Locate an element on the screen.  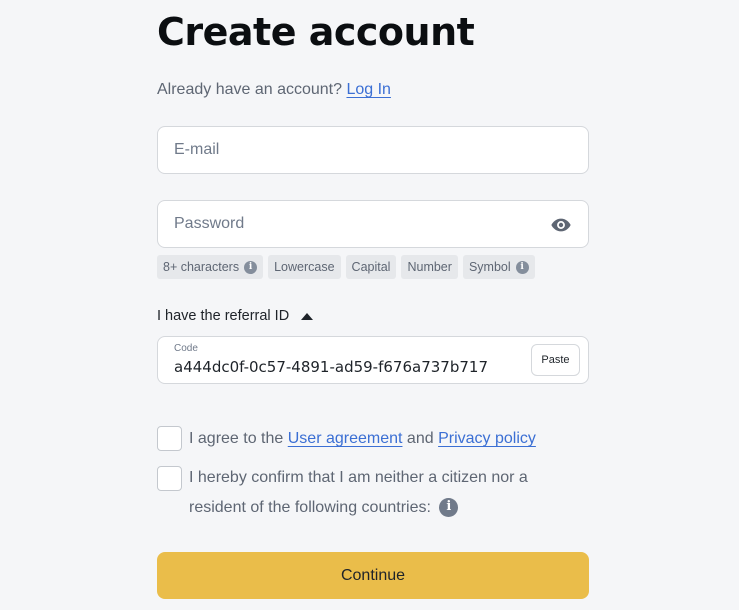
requirement-label: Number is located at coordinates (429, 267).